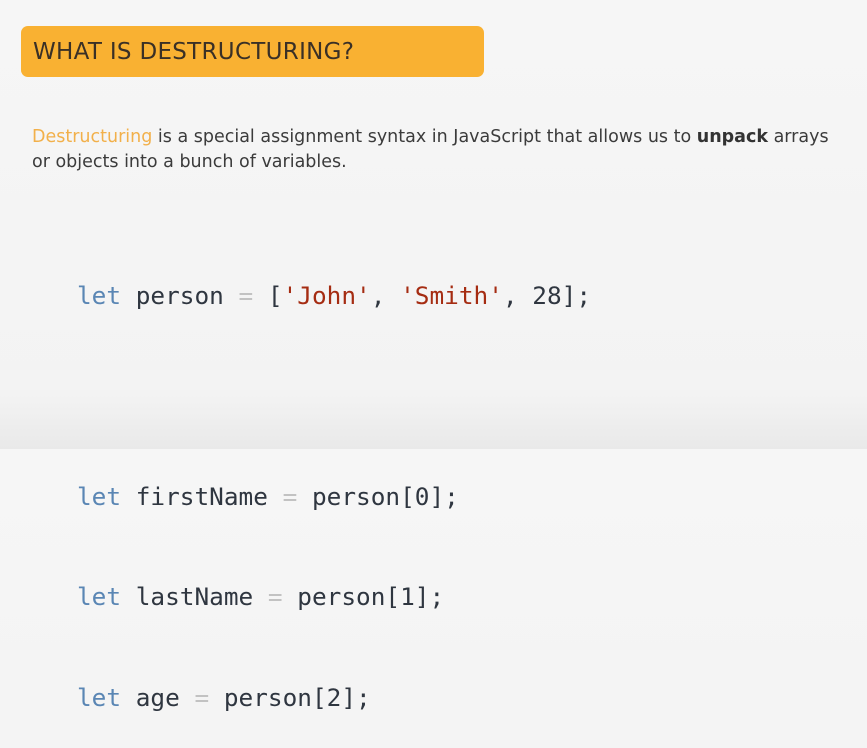 The height and width of the screenshot is (748, 867). I want to click on number-literal: 28, so click(547, 295).